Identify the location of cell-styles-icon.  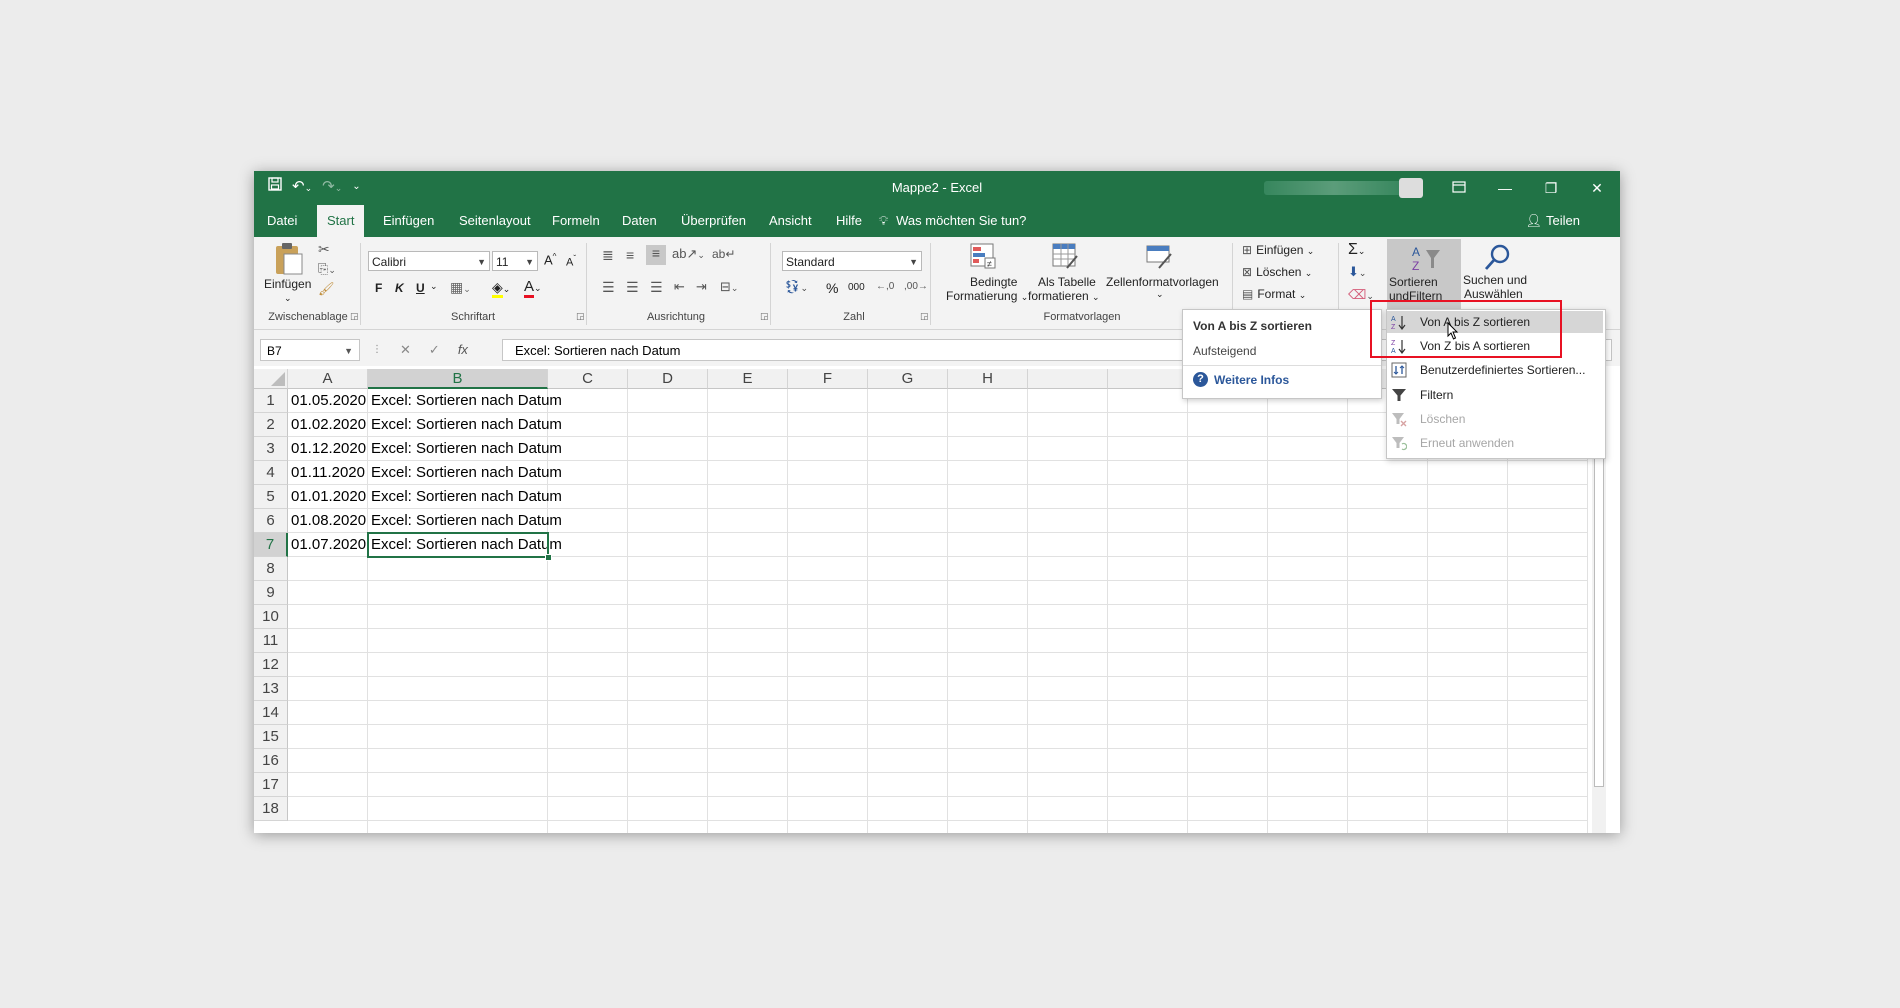
(1159, 256).